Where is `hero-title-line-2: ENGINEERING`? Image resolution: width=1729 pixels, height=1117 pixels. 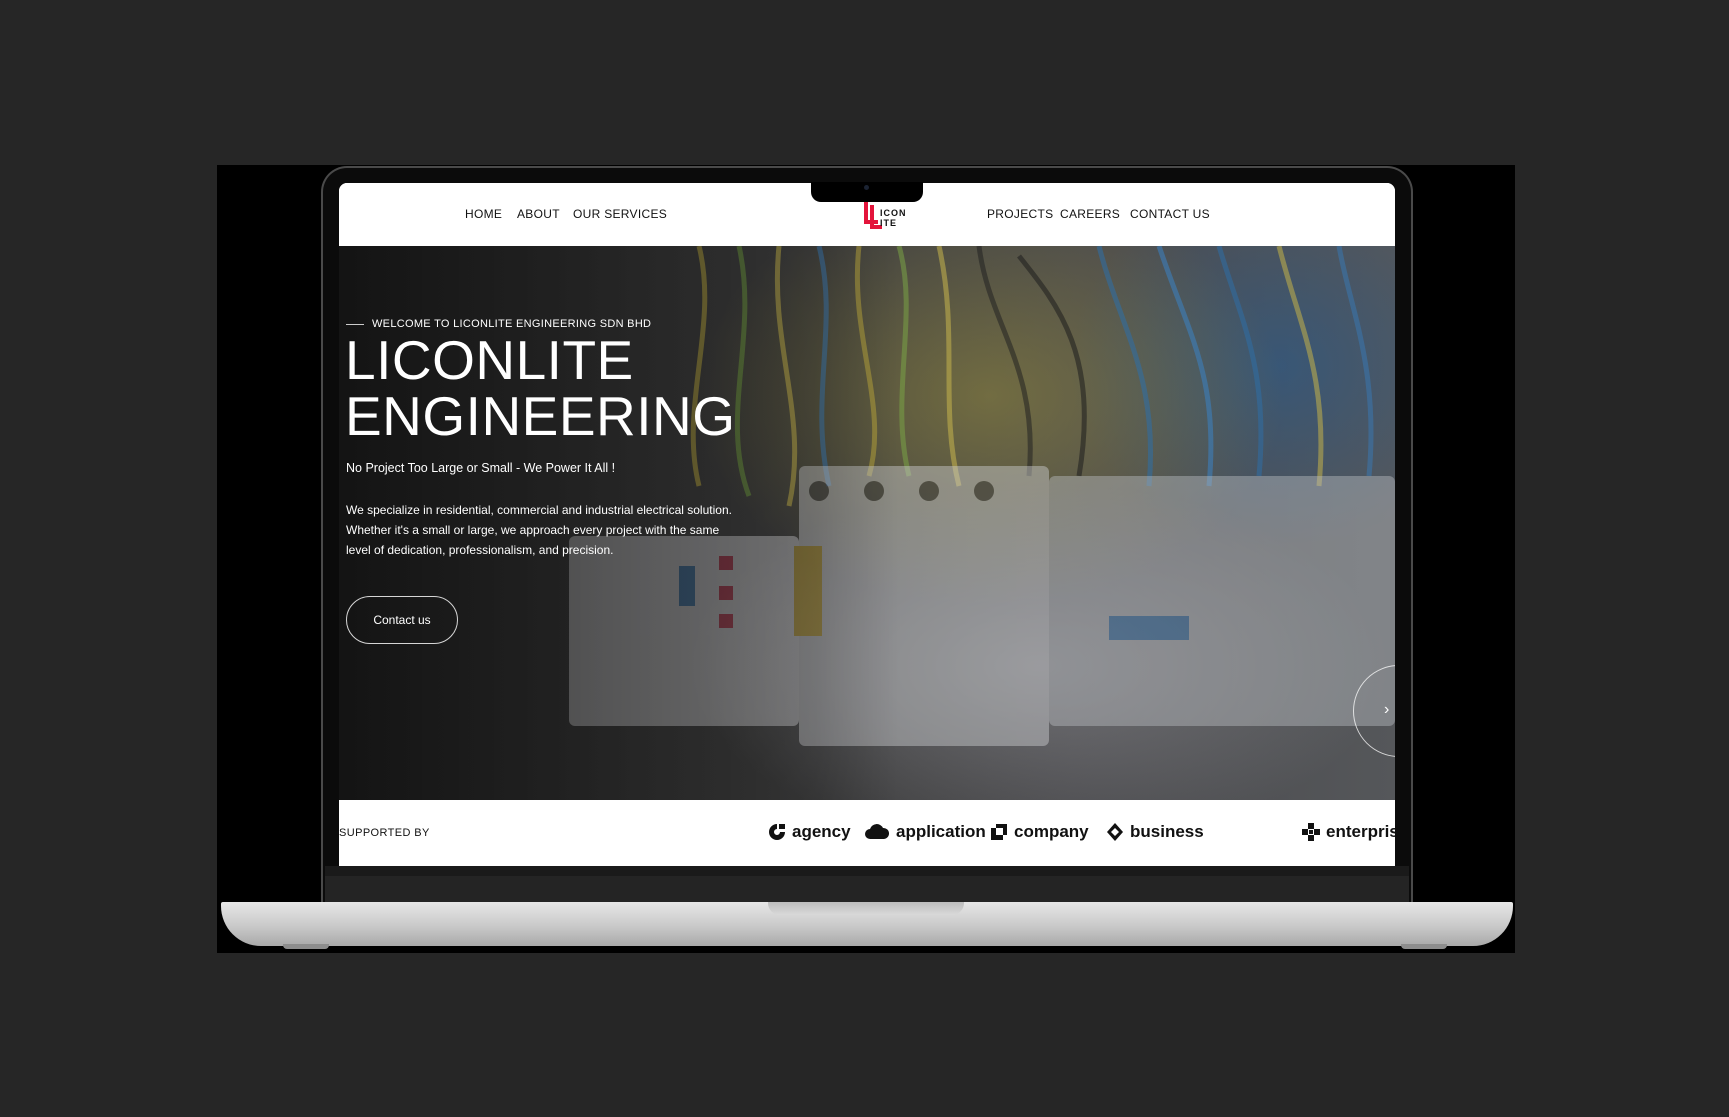 hero-title-line-2: ENGINEERING is located at coordinates (540, 416).